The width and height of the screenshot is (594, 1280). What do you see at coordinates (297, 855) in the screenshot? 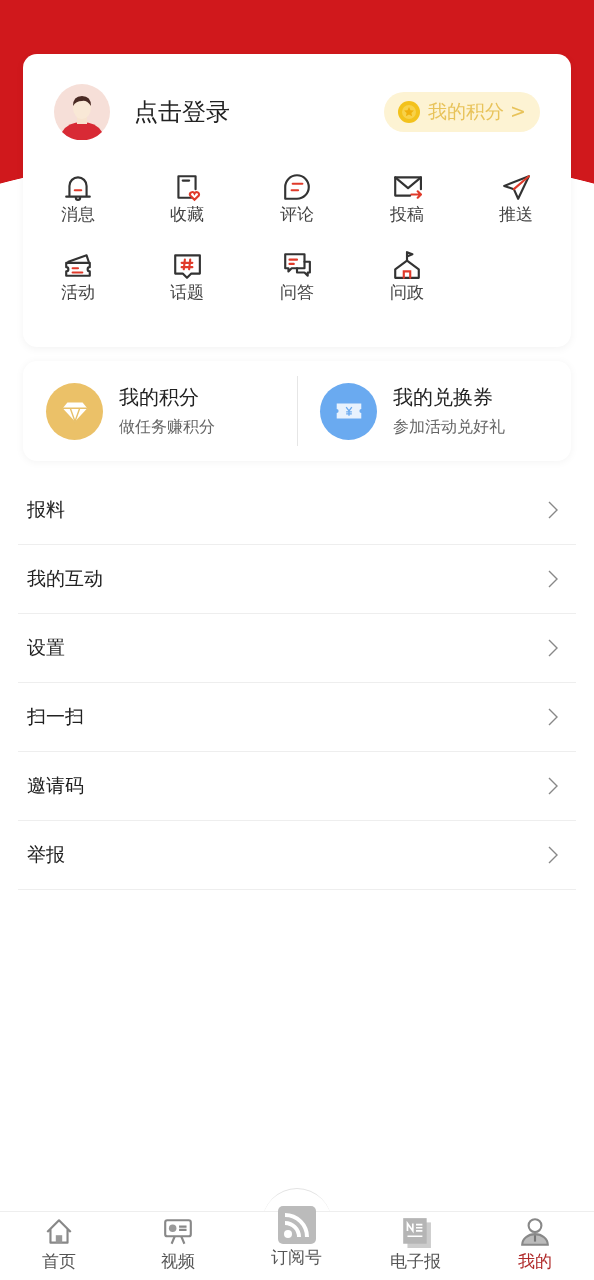
I see `menu-item: 举报` at bounding box center [297, 855].